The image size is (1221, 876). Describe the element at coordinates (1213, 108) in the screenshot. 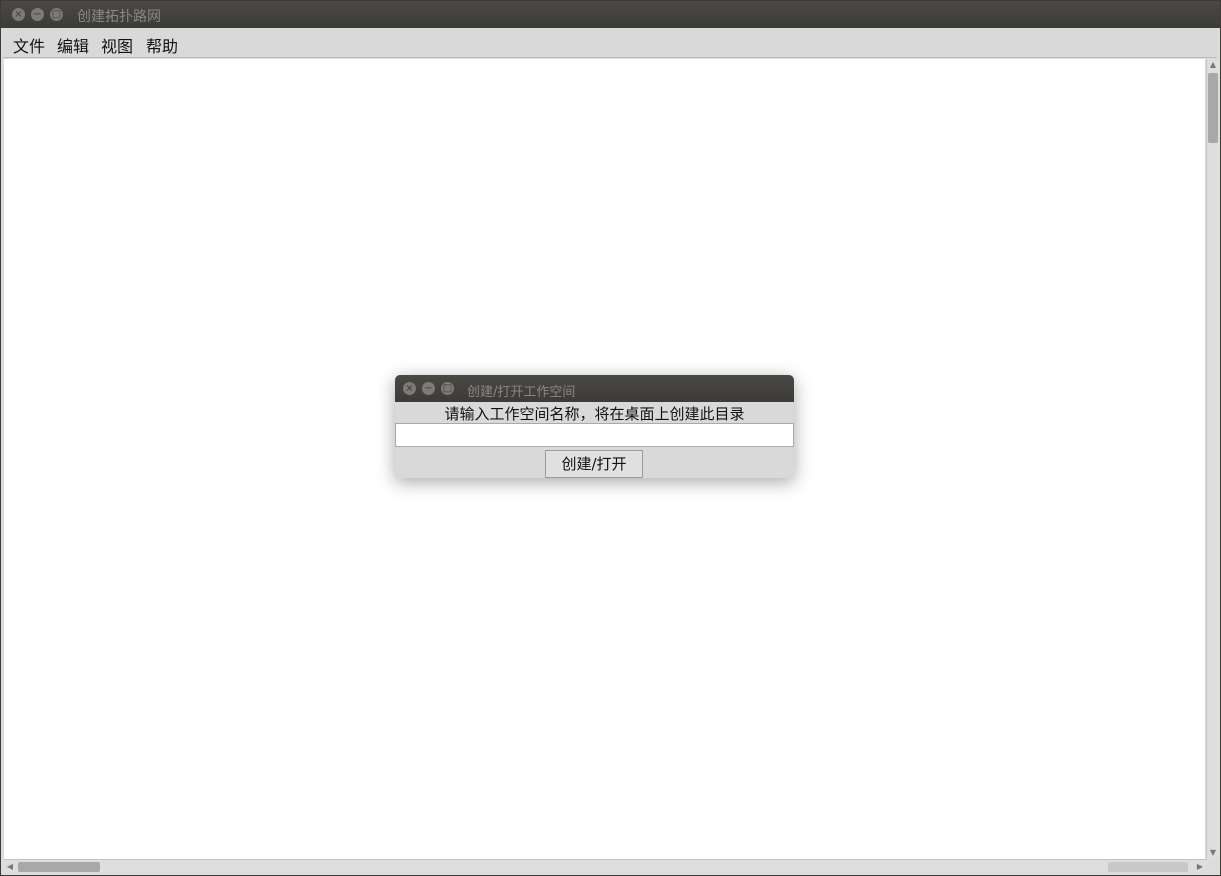

I see `vertical-scroll-thumb` at that location.